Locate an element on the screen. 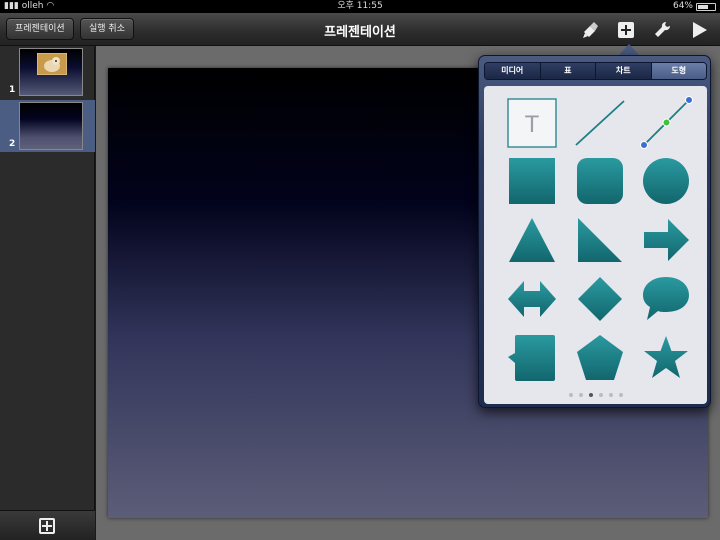 The image size is (720, 540). status-bar: ▮▮▮ olleh ◠ 오후 11:55 64% is located at coordinates (360, 6).